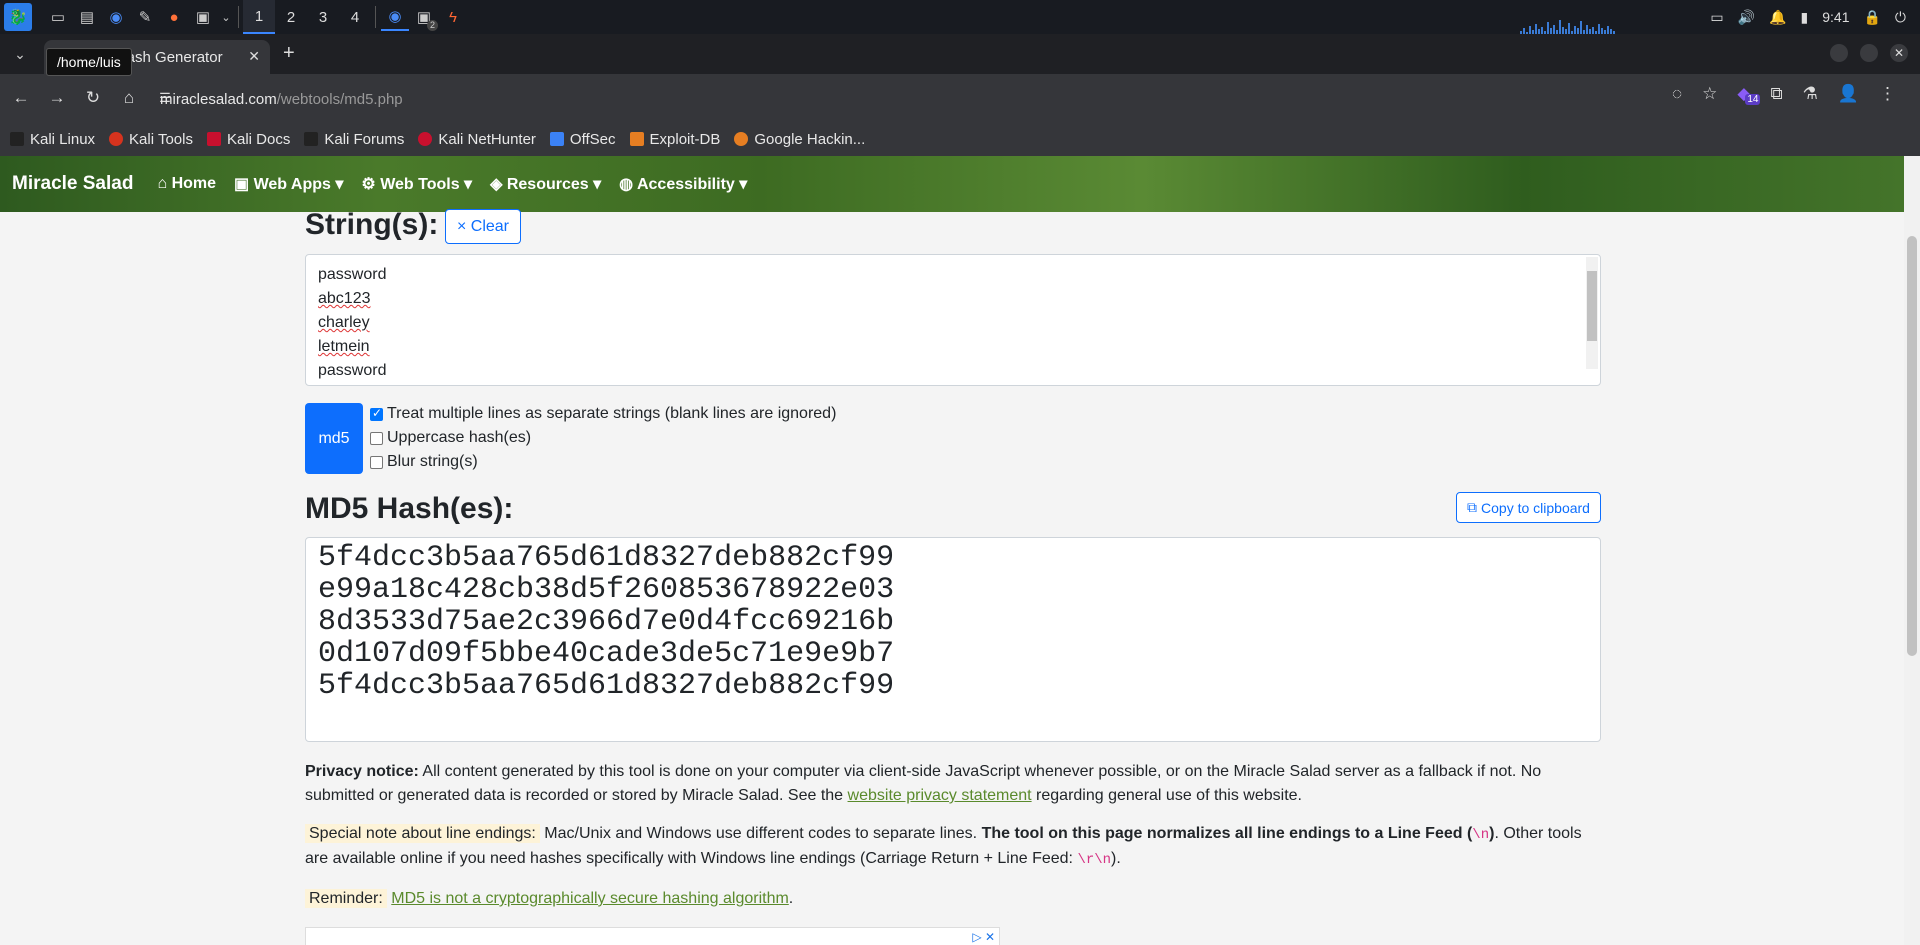 The height and width of the screenshot is (945, 1920). I want to click on nav-web-tools: ⚙ Web Tools ▾, so click(416, 184).